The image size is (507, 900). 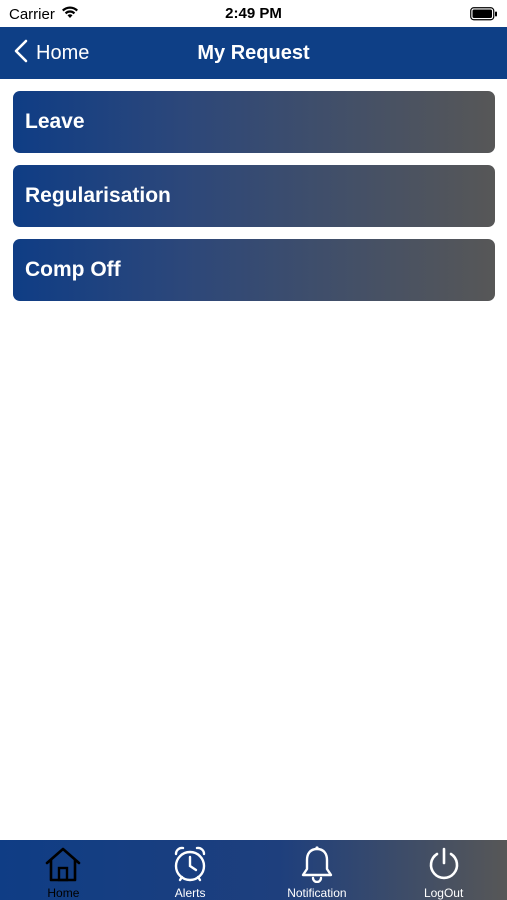 I want to click on back-button: Home, so click(x=51, y=53).